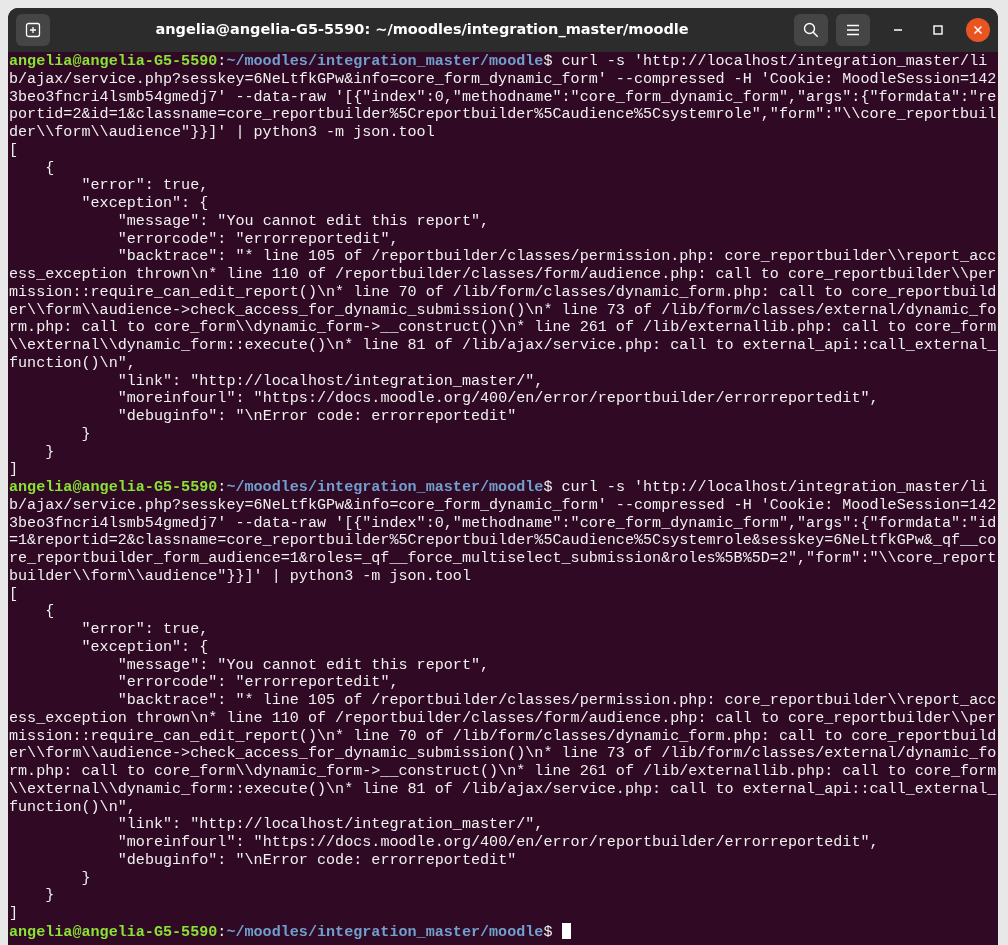 This screenshot has width=1008, height=945. Describe the element at coordinates (503, 532) in the screenshot. I see `command-line: angelia@angelia-G5-5590:~/moodles/integration_master/moodle$ curl -s 'http://localhost/integration_master/lib/ajax/service.php?sesskey=6NeLtfkGPw&info=core_form_dynamic_form' --compressed -H 'Cookie: MoodleSession=1423beo3fncri4lsmb54gmedj7' --data-raw '[{"index":0,"methodname":"core_form_dynamic_form","args":{"formdata":"id=1&reportid=2&classname=core_reportbuilder%5Creportbuilder%5Caudience%5Csystemrole&sesskey=6NeLtfkGPw&_qf__core_reportbuilder_form_audience=1&roles=_qf__force_multiselect_submission&roles%5B%5D=2","form":"\\core_reportbuilder\\form\\audience"}}]' | python3 -m json.tool` at that location.